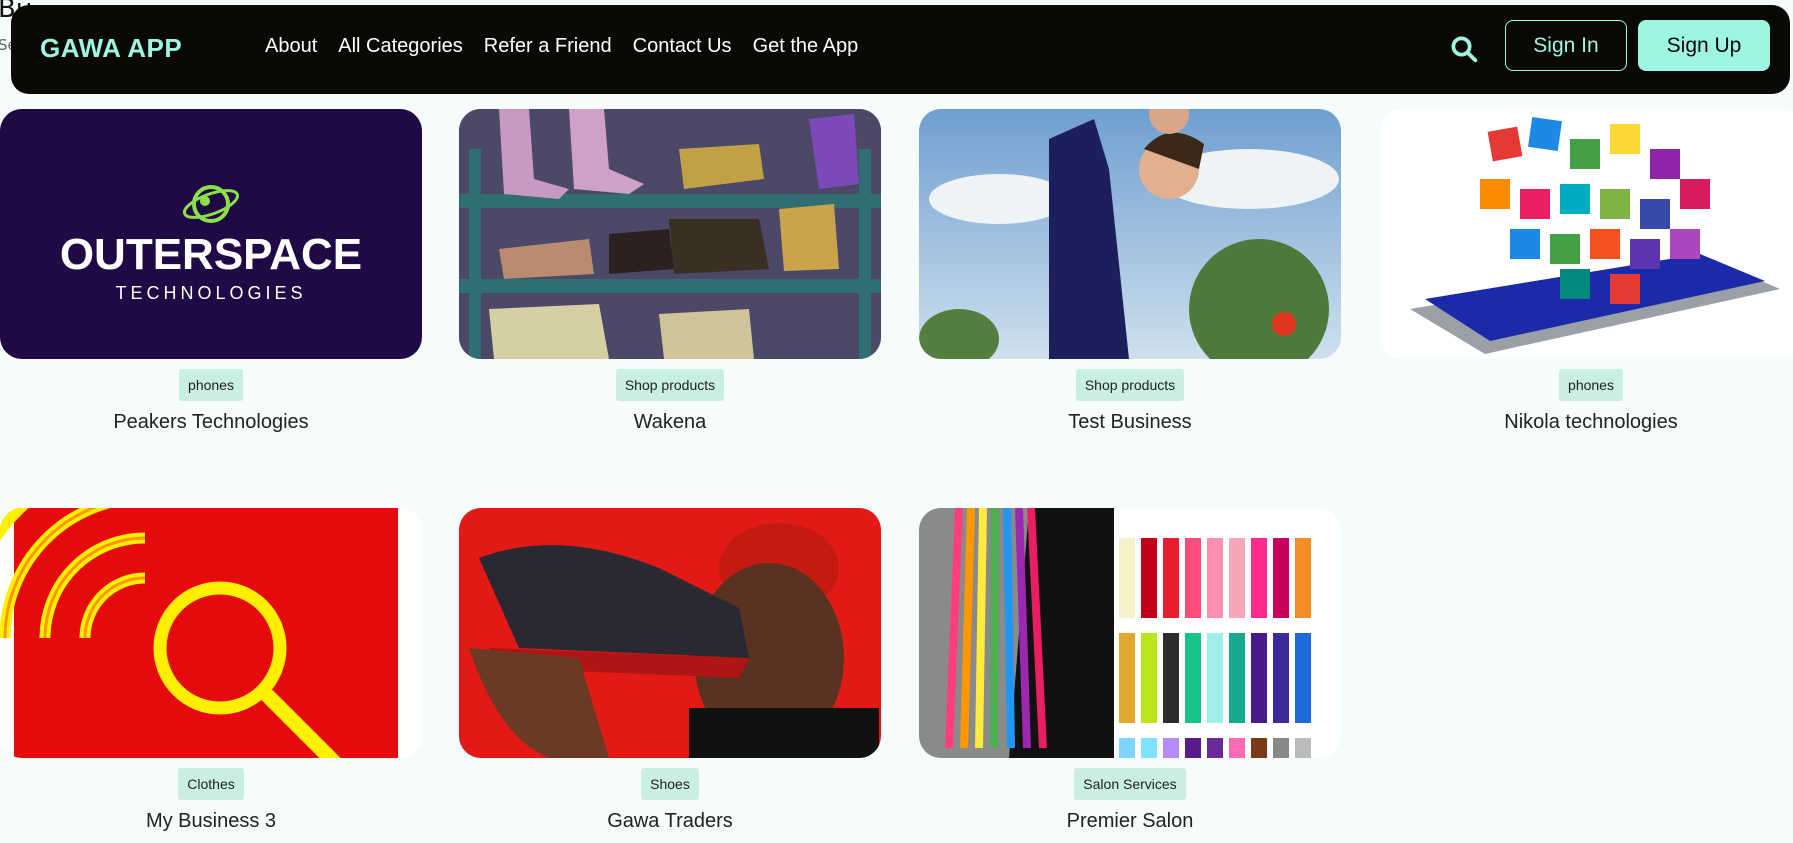 The height and width of the screenshot is (843, 1793). Describe the element at coordinates (1704, 45) in the screenshot. I see `sign-up-button: Sign Up` at that location.